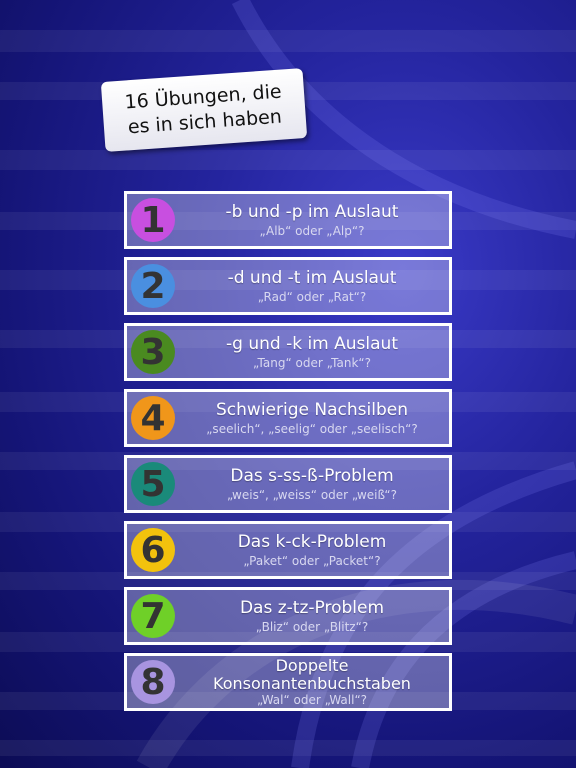  Describe the element at coordinates (312, 626) in the screenshot. I see `exercise-subtitle: „Bliz“ oder „Blitz“?` at that location.